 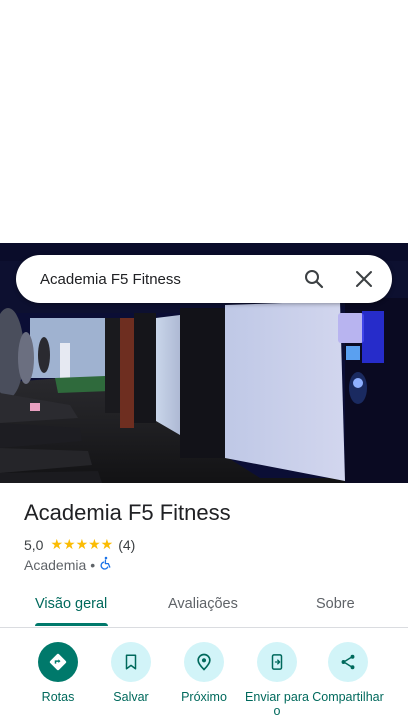 I want to click on rating-value: 5,0, so click(x=34, y=544).